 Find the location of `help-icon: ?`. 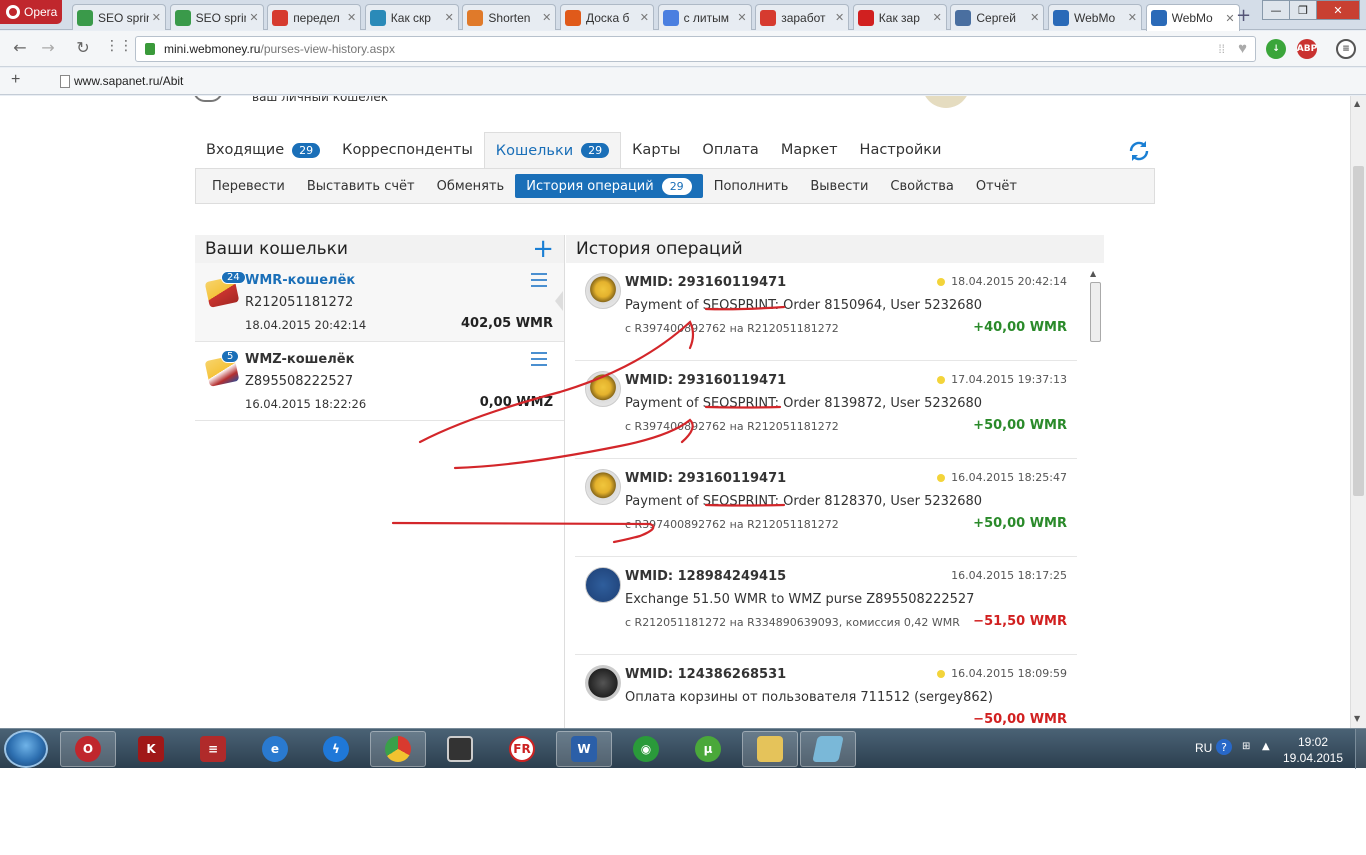

help-icon: ? is located at coordinates (1224, 747).